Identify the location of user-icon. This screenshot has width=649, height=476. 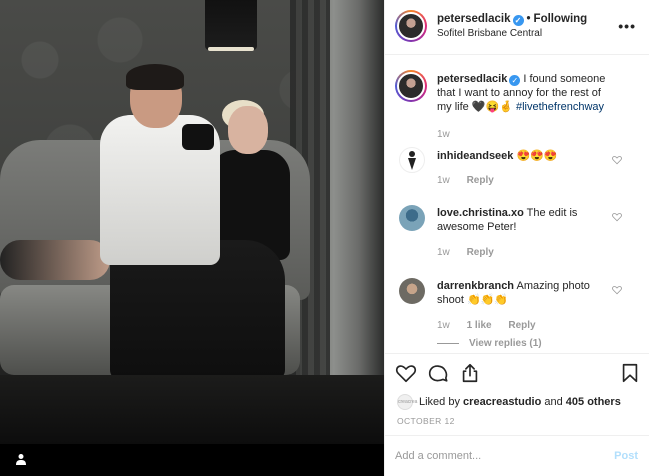
(21, 459).